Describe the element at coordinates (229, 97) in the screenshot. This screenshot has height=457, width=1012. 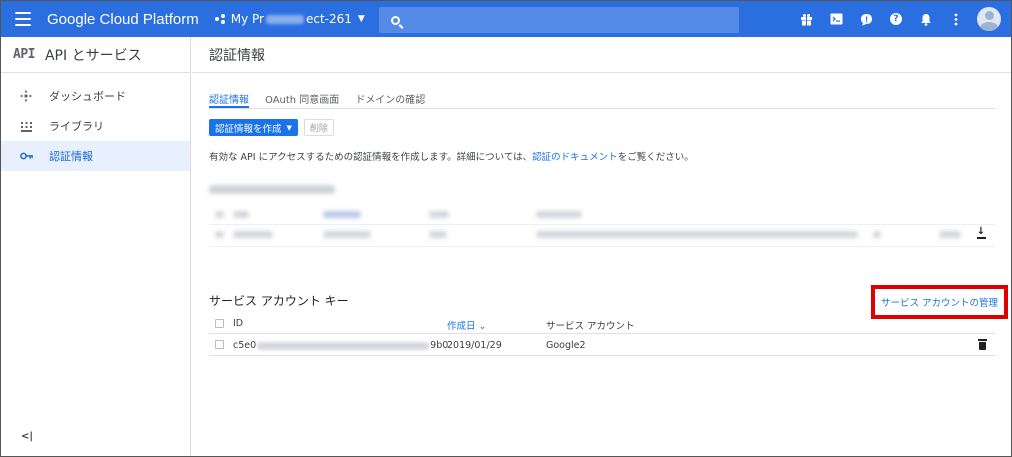
I see `tab-credentials: 認証情報` at that location.